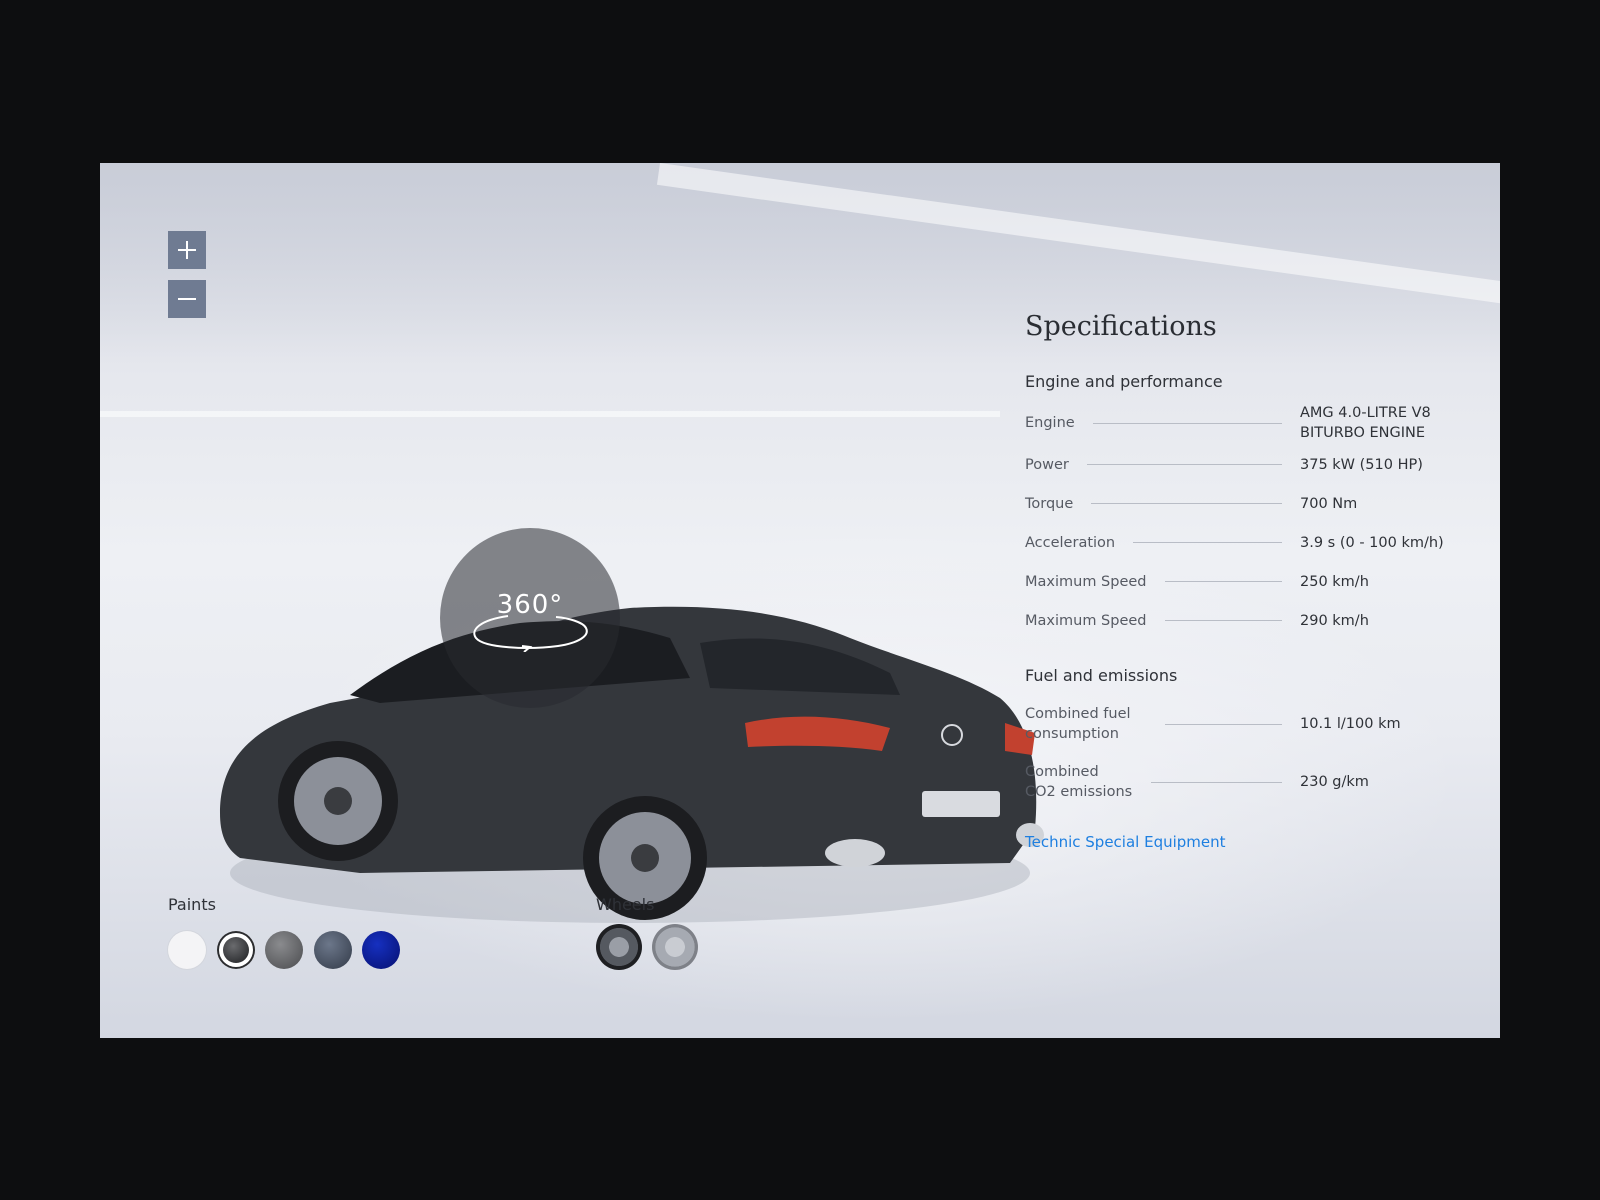 This screenshot has width=1600, height=1200. What do you see at coordinates (625, 904) in the screenshot?
I see `wheels-label: Wheels` at bounding box center [625, 904].